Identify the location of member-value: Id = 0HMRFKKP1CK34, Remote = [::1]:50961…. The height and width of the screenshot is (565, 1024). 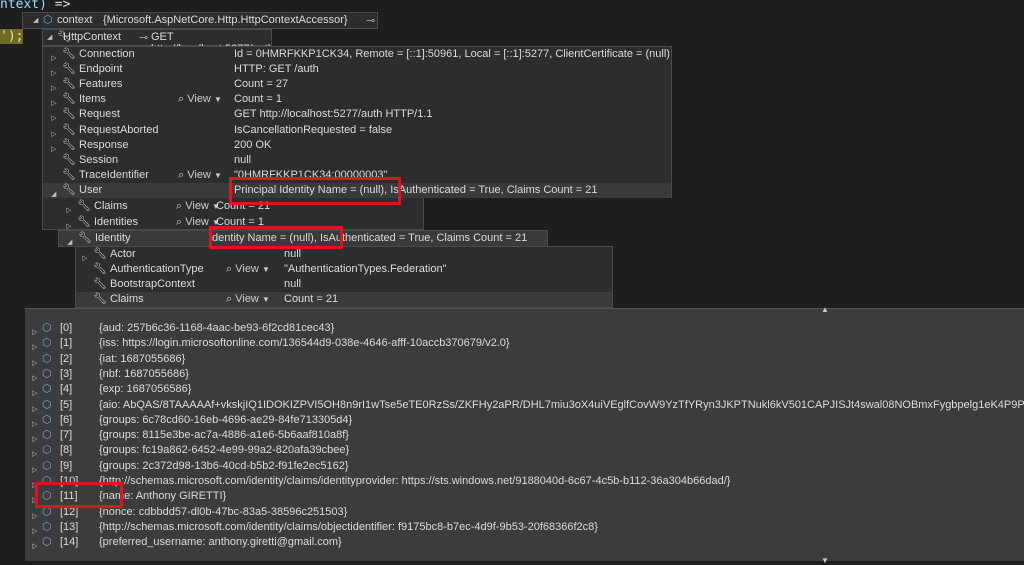
(452, 54).